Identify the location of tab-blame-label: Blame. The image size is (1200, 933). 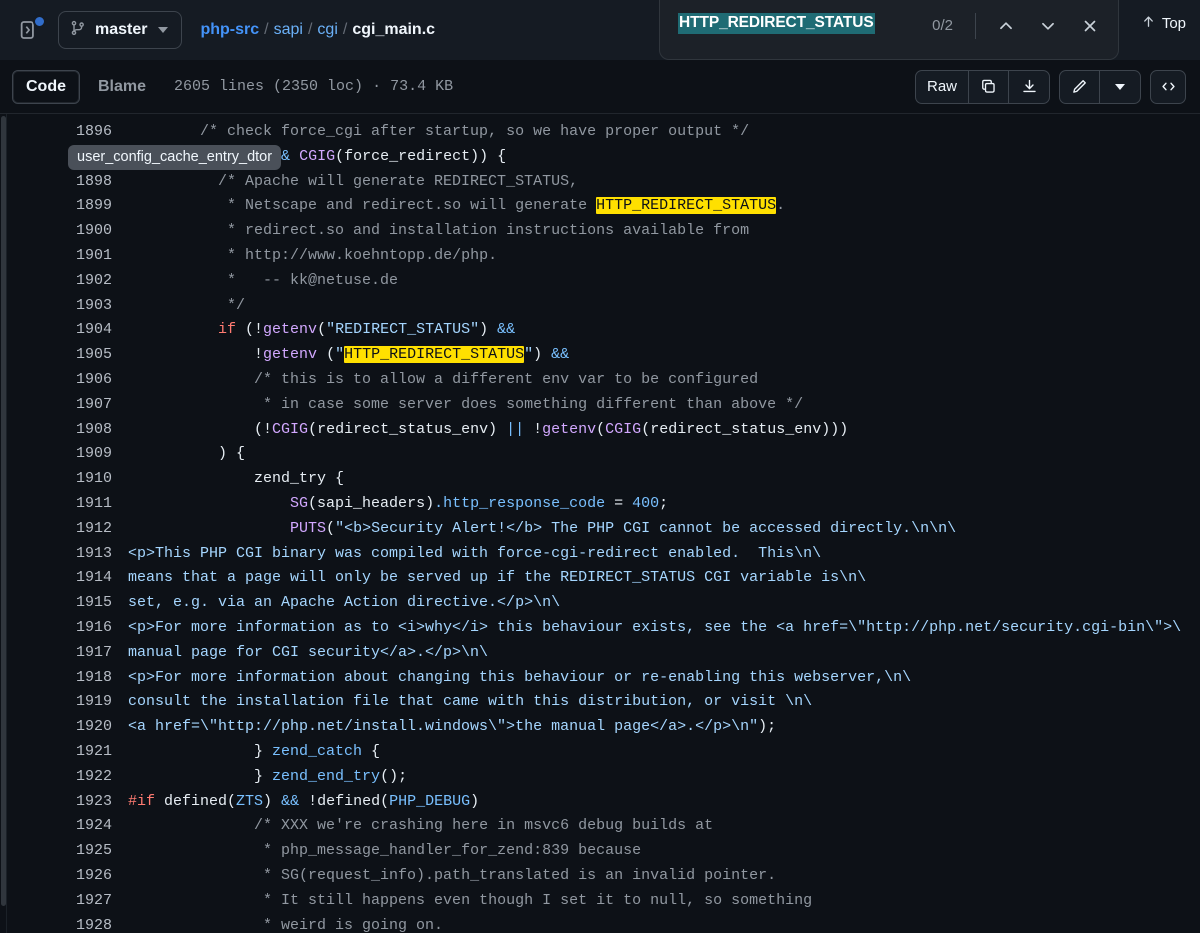
(122, 86).